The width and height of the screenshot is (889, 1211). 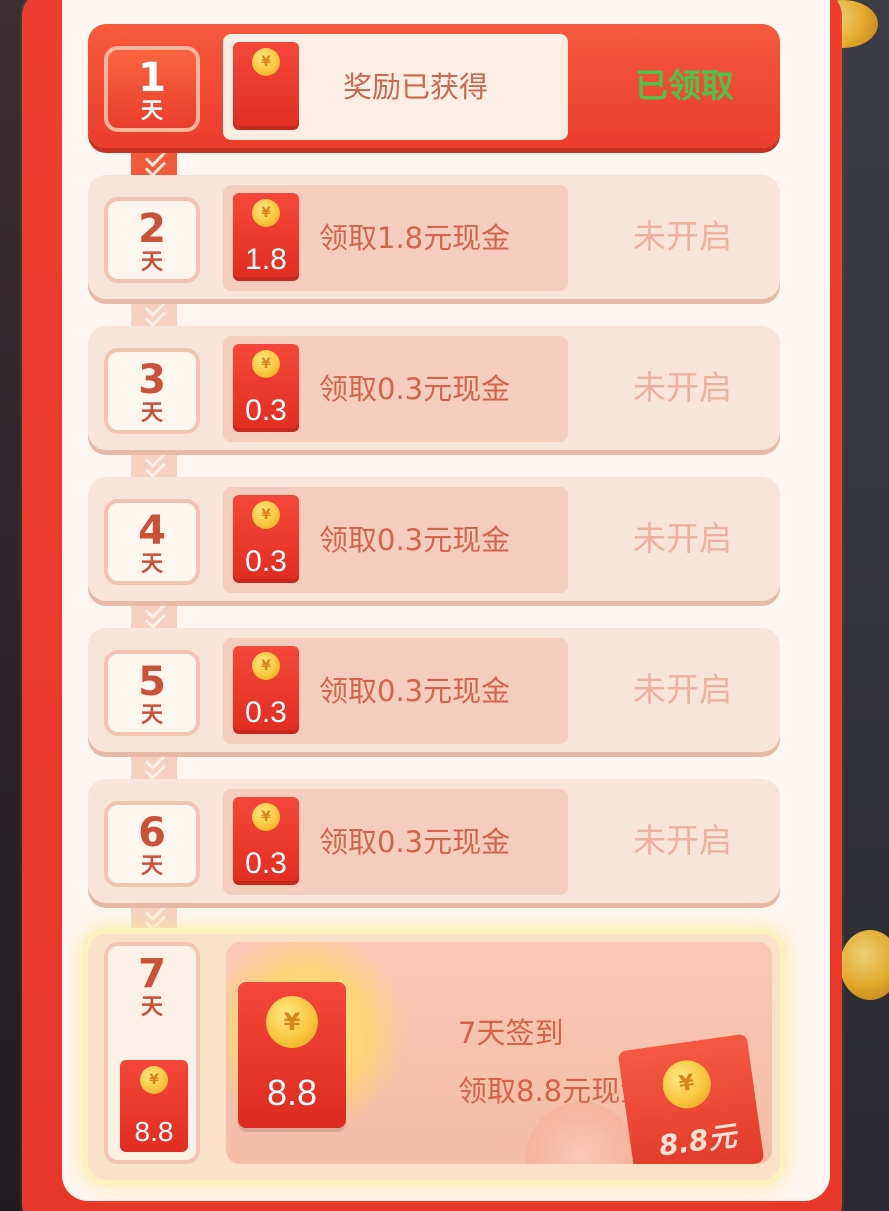 What do you see at coordinates (415, 238) in the screenshot?
I see `reward-text: 领取1.8元现金` at bounding box center [415, 238].